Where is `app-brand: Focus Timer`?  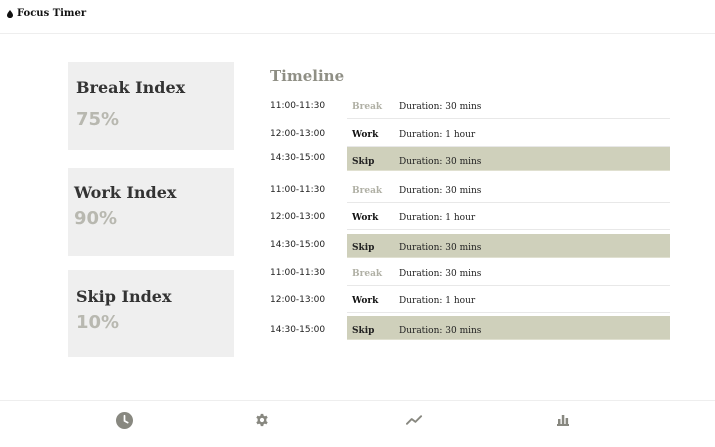 app-brand: Focus Timer is located at coordinates (46, 13).